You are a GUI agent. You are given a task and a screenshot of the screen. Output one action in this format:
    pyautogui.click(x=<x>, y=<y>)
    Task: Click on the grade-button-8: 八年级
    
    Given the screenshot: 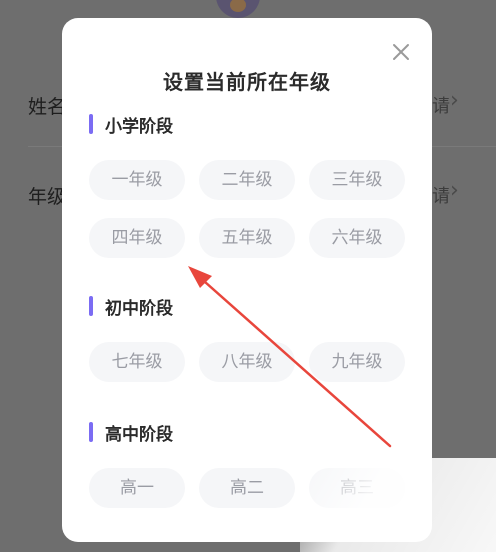 What is the action you would take?
    pyautogui.click(x=247, y=362)
    